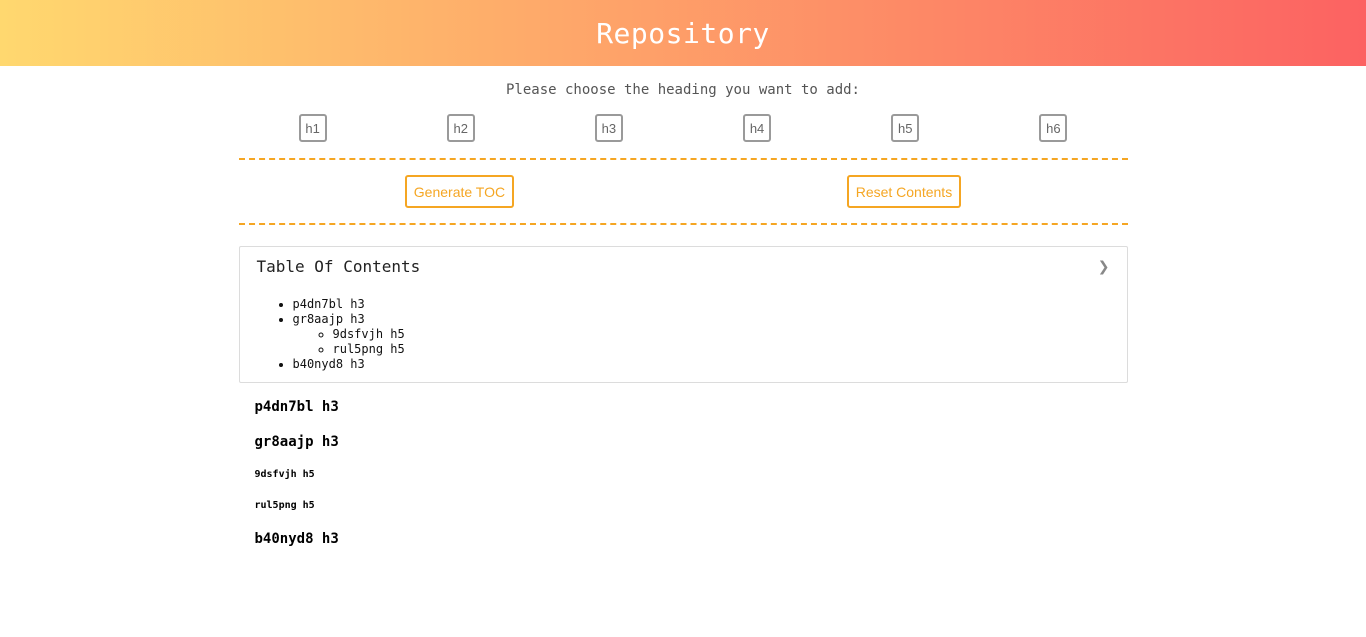 This screenshot has width=1366, height=637. I want to click on reset-contents-button: Reset Contents, so click(904, 191).